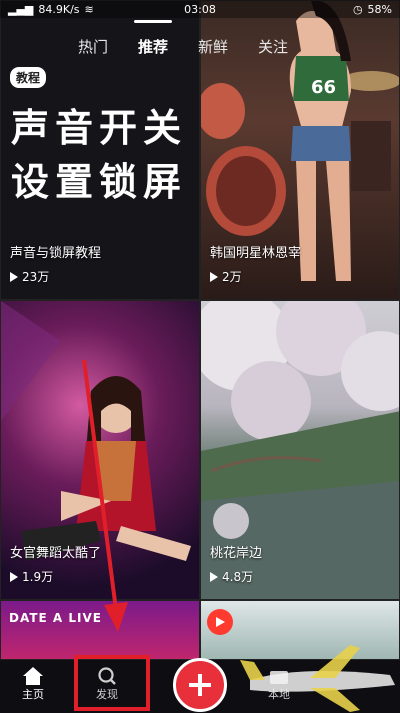 This screenshot has height=713, width=400. What do you see at coordinates (153, 38) in the screenshot?
I see `tab-recommend: 推荐` at bounding box center [153, 38].